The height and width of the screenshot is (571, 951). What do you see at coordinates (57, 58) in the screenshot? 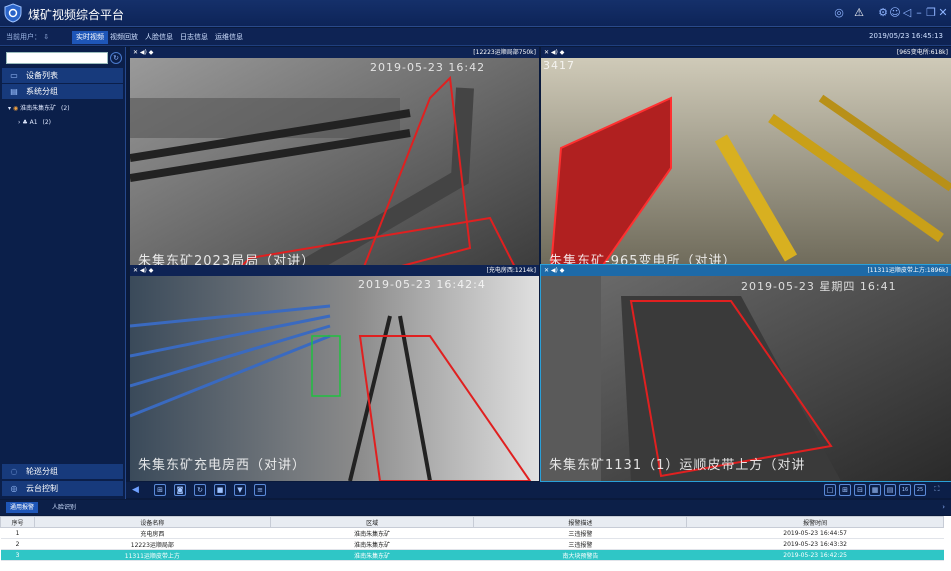
I see `search-input` at bounding box center [57, 58].